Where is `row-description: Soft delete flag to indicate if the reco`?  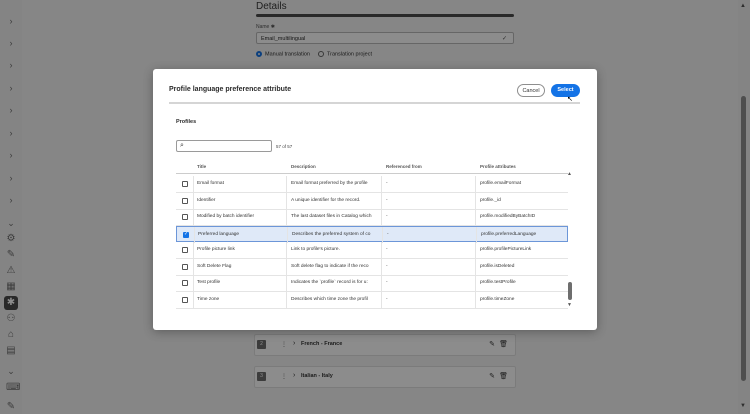 row-description: Soft delete flag to indicate if the reco is located at coordinates (330, 266).